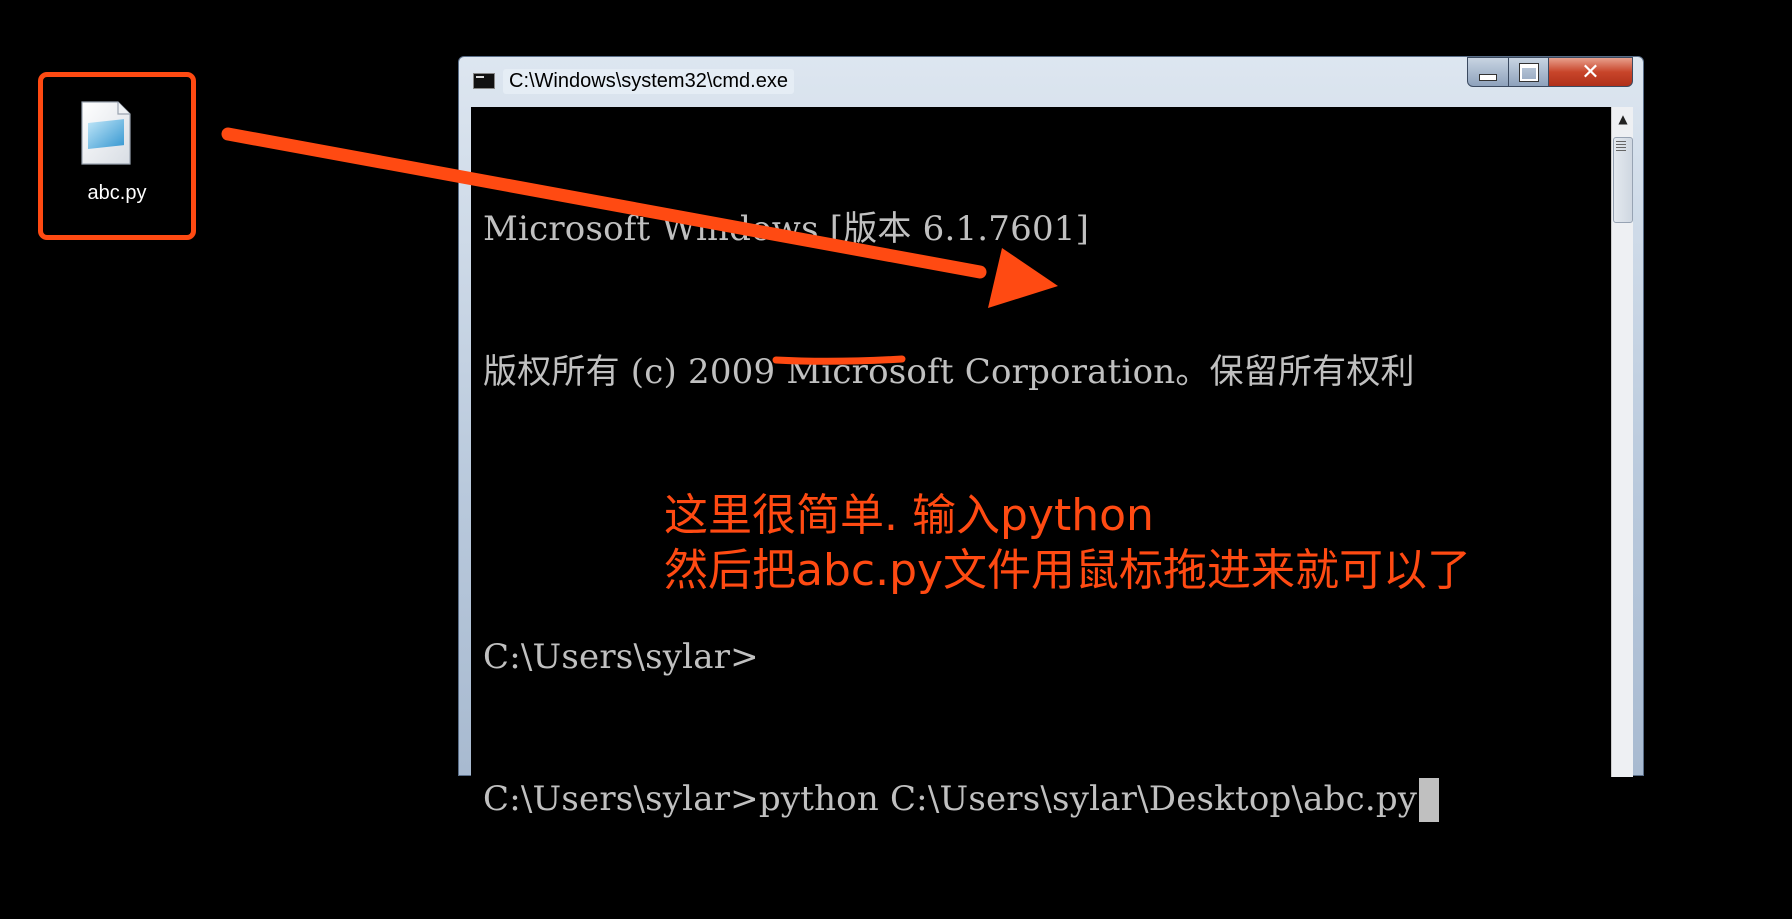 The height and width of the screenshot is (919, 1792). I want to click on annotation-line-2: 然后把abc.py文件用鼠标拖进来就可以了, so click(1068, 570).